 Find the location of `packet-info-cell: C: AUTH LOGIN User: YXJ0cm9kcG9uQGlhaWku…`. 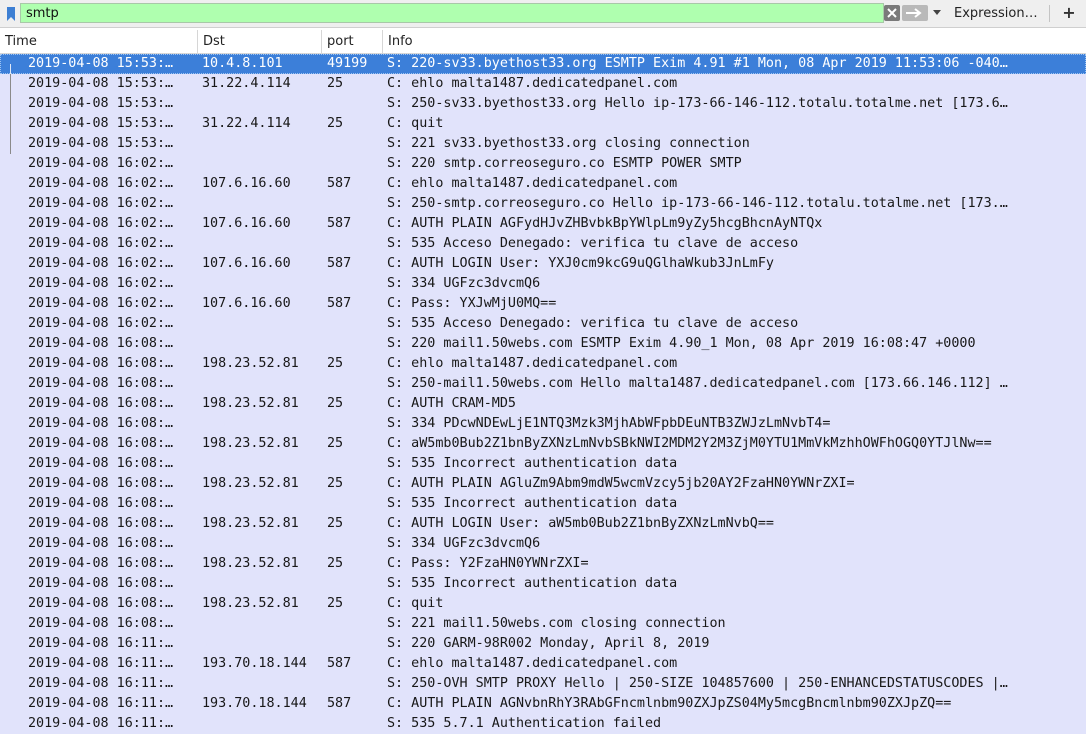

packet-info-cell: C: AUTH LOGIN User: YXJ0cm9kcG9uQGlhaWku… is located at coordinates (580, 263).